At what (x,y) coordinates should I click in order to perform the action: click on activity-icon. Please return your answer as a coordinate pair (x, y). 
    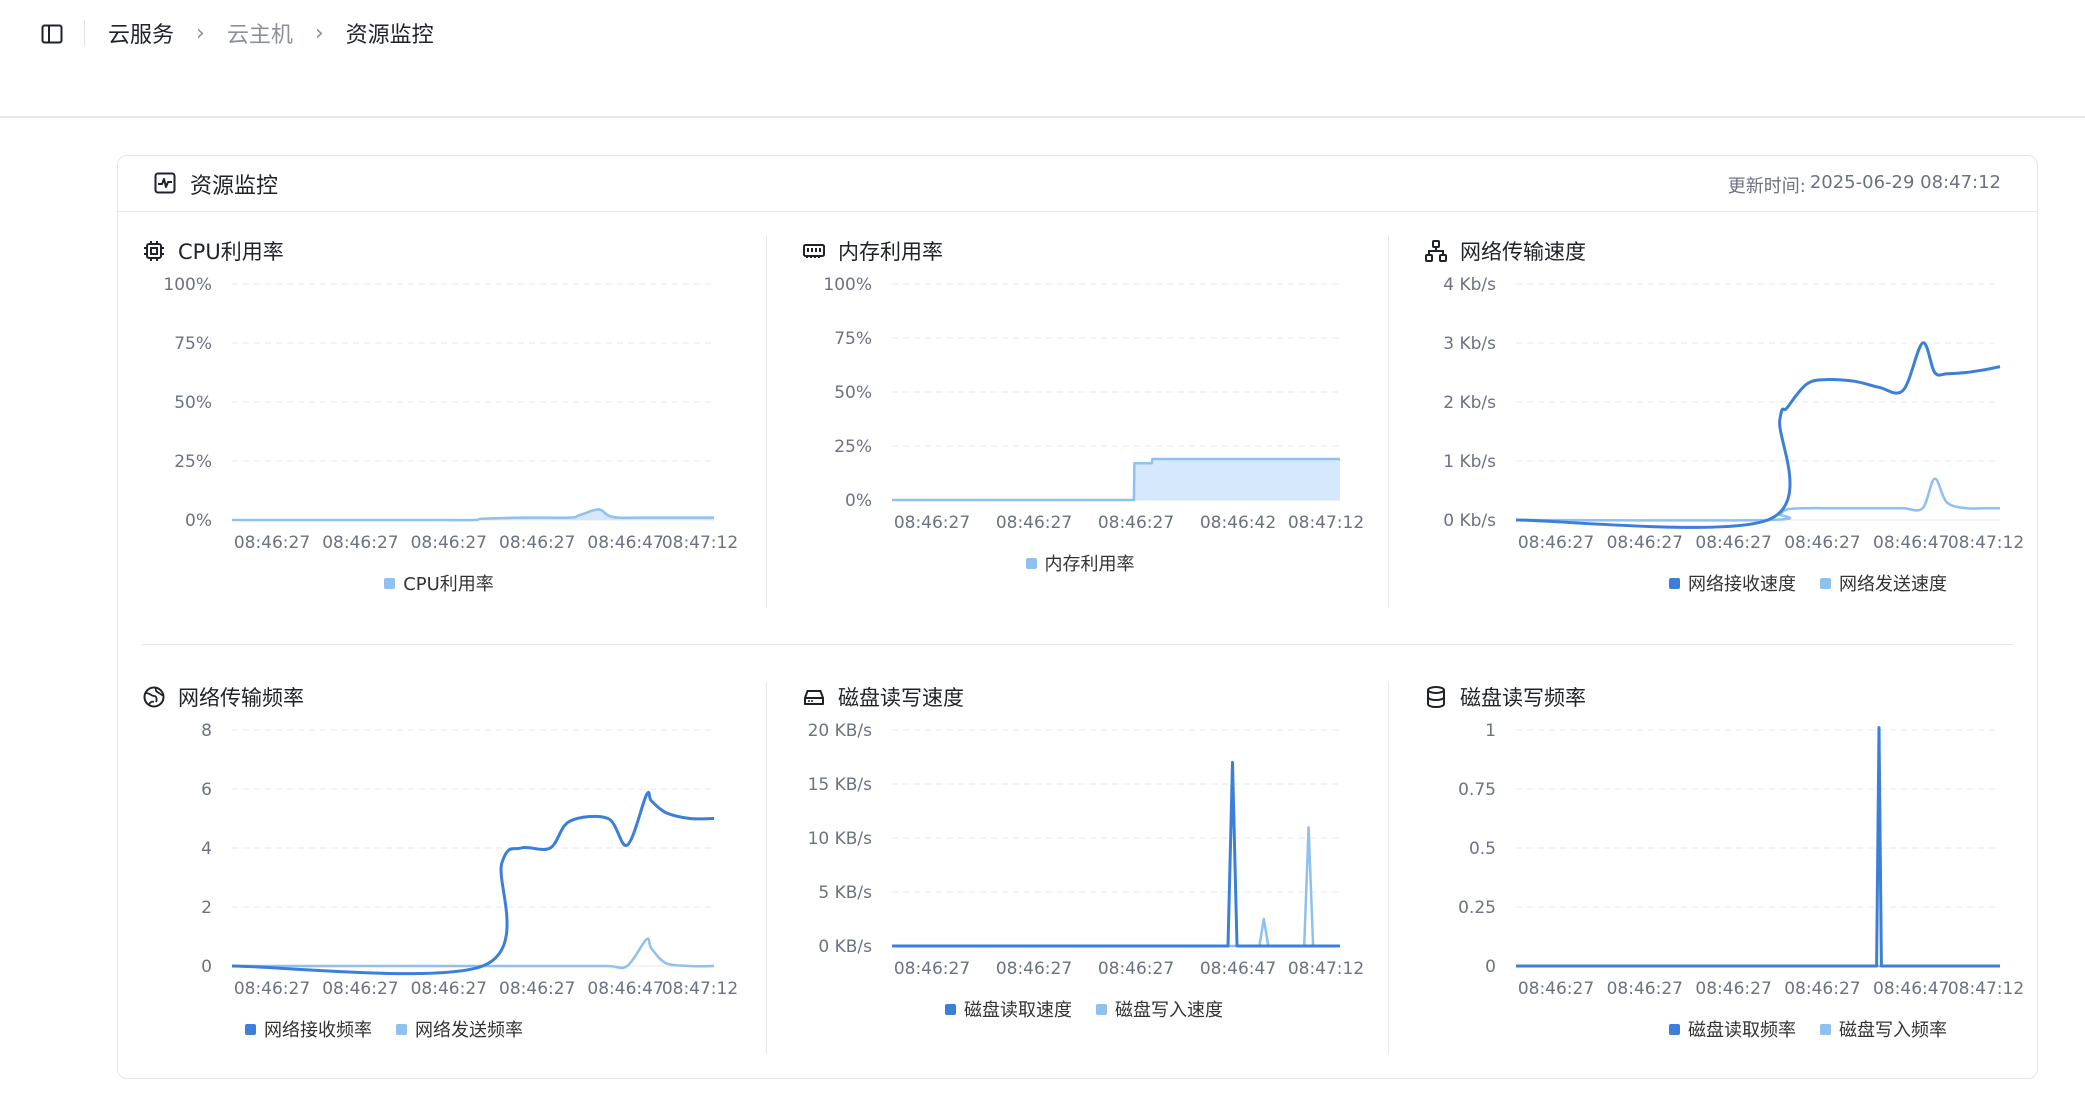
    Looking at the image, I should click on (166, 184).